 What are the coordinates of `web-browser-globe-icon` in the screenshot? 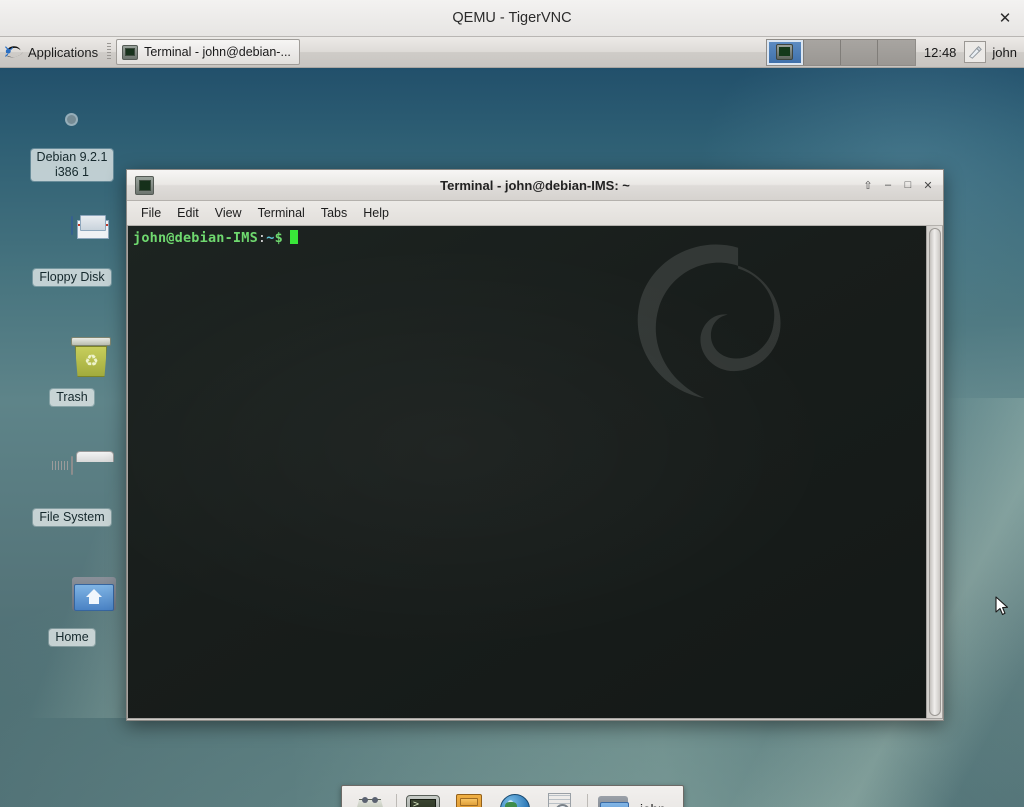 It's located at (515, 800).